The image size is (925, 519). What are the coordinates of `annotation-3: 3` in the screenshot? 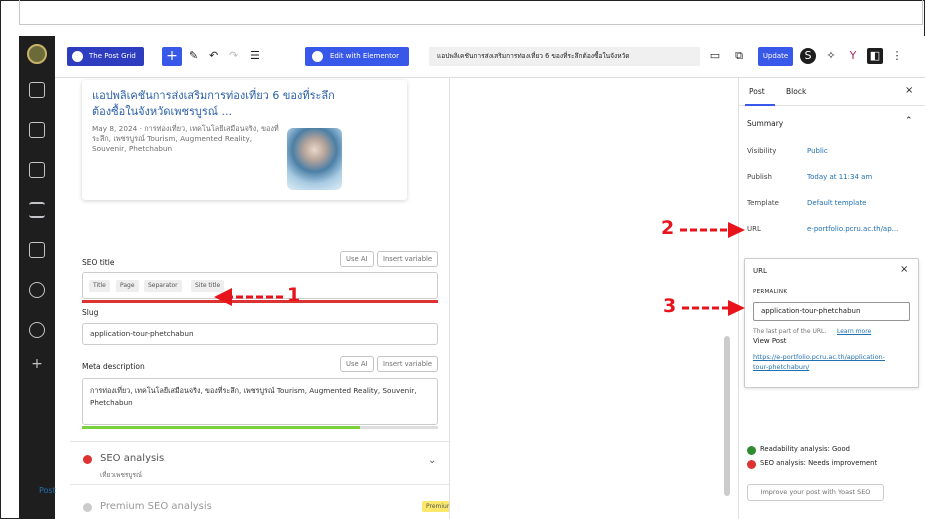 It's located at (670, 306).